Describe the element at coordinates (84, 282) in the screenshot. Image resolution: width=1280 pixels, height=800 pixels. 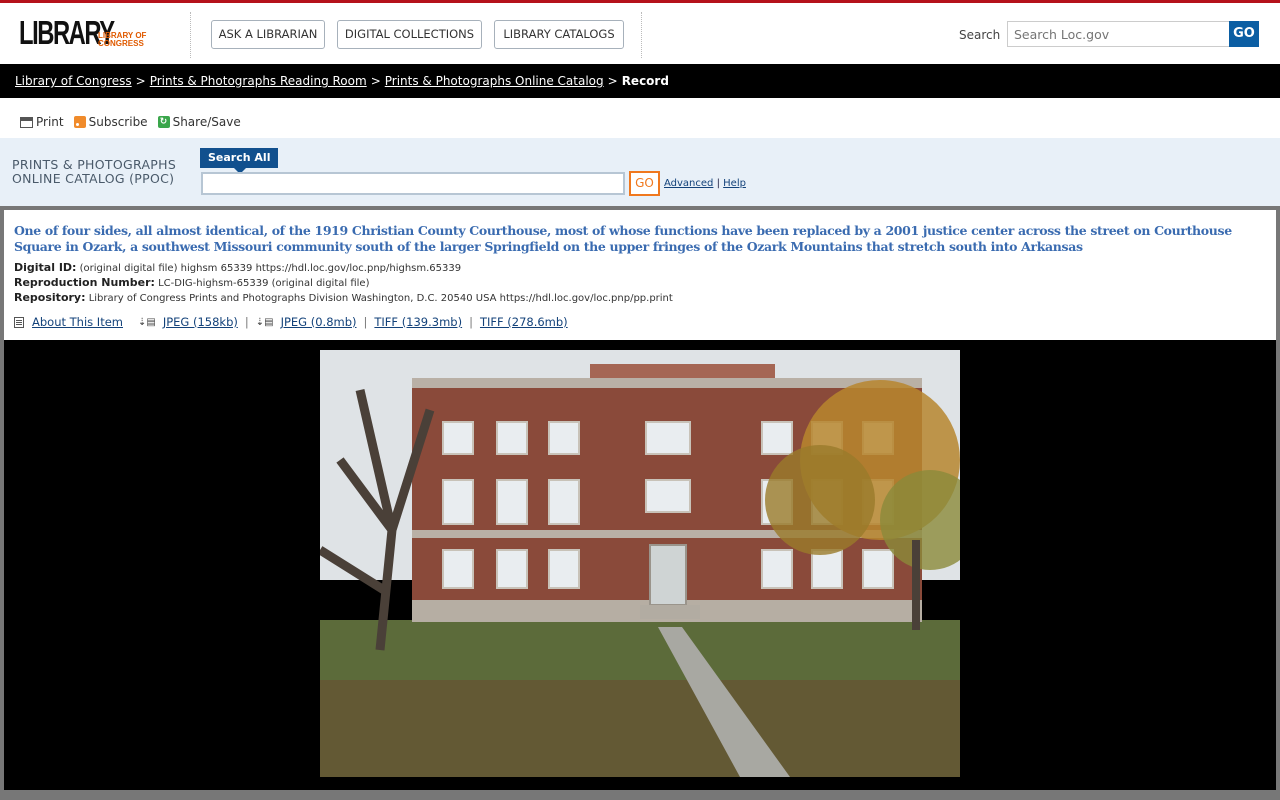
I see `reproduction-number-label: Reproduction Number:` at that location.